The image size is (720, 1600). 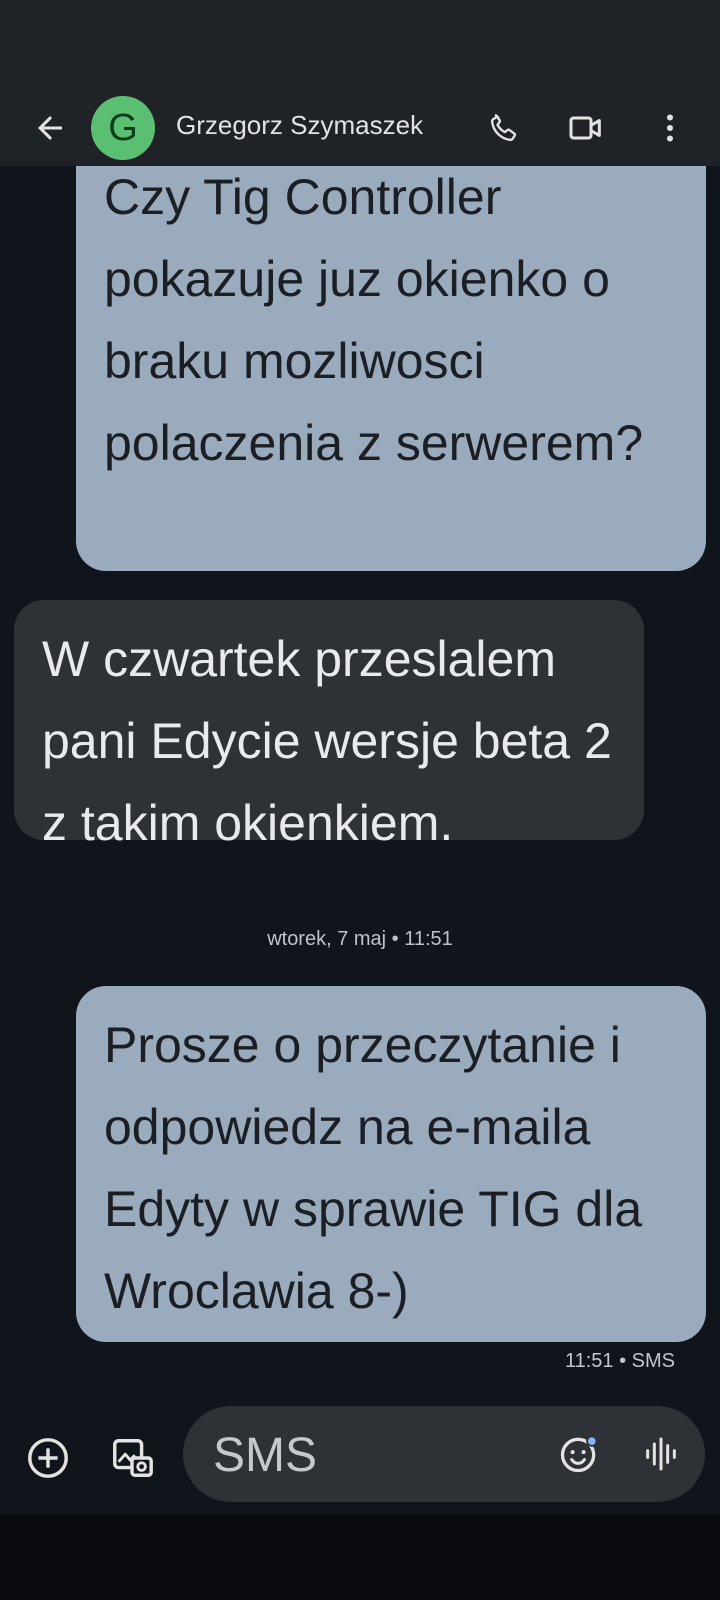 I want to click on contact-name: Grzegorz Szymaszek, so click(x=299, y=125).